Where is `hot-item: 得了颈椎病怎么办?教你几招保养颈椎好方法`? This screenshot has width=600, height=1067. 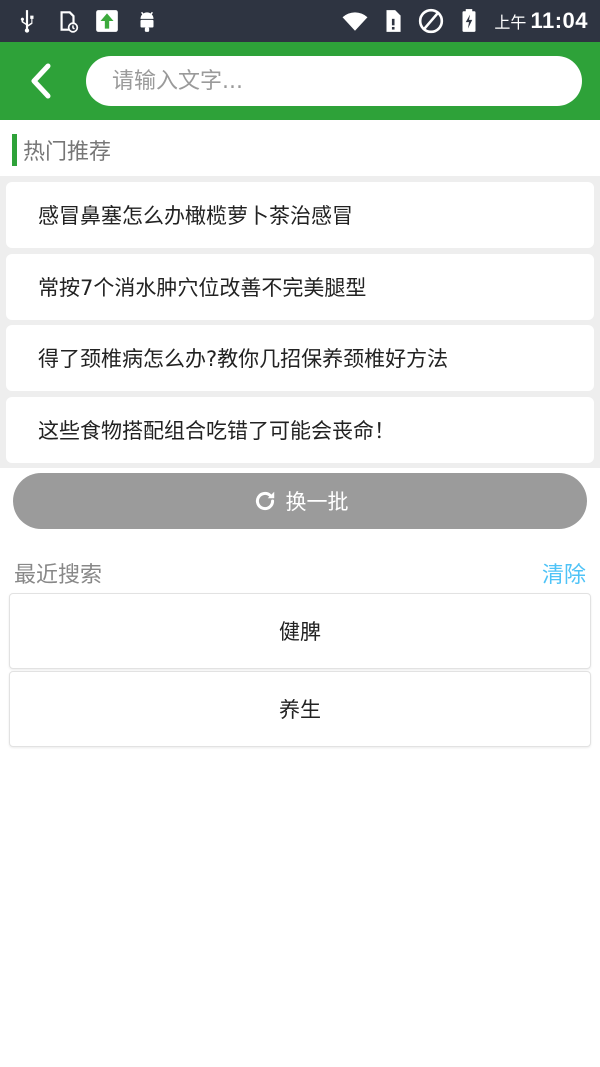
hot-item: 得了颈椎病怎么办?教你几招保养颈椎好方法 is located at coordinates (300, 358).